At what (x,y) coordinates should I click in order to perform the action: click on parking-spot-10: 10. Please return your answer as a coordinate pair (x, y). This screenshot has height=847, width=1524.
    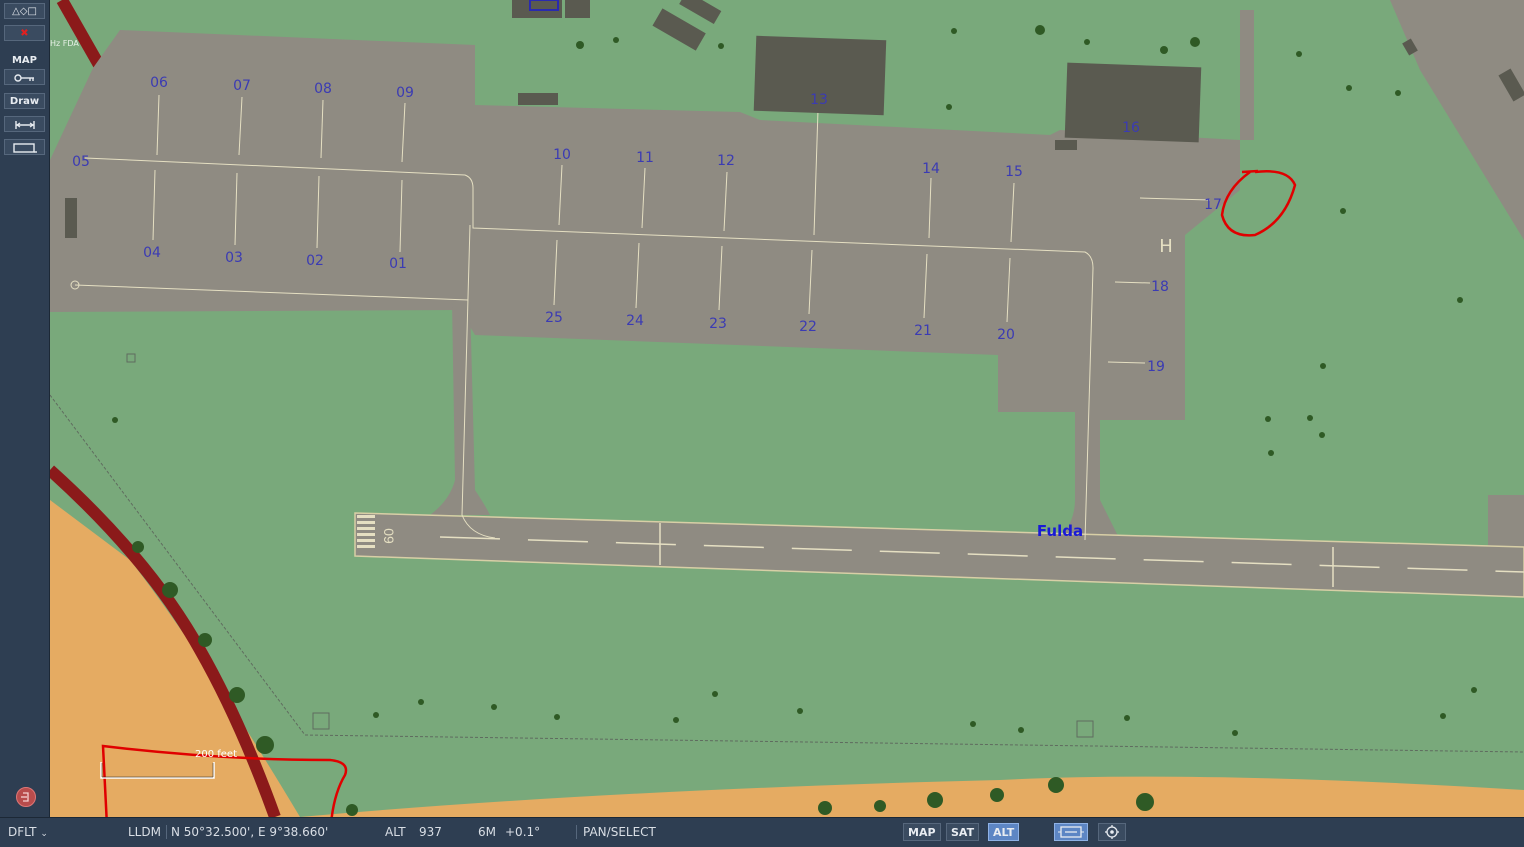
    Looking at the image, I should click on (562, 155).